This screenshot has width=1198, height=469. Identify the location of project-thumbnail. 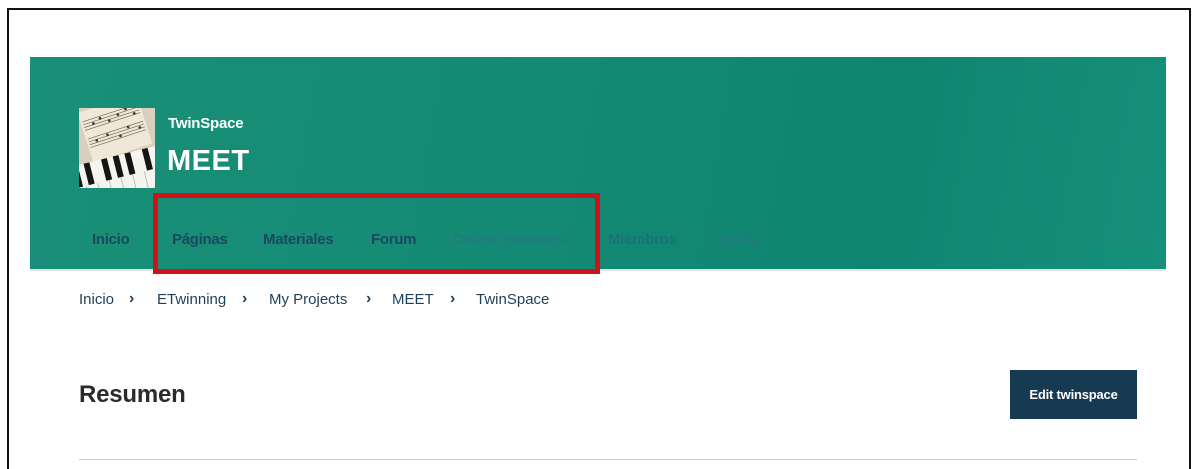
(117, 148).